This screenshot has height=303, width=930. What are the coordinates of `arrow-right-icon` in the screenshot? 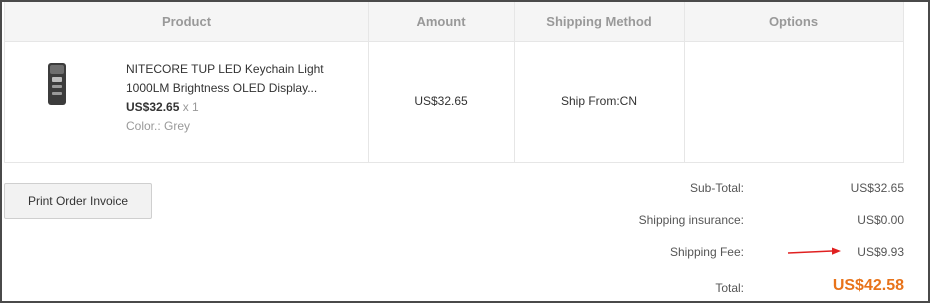 It's located at (814, 251).